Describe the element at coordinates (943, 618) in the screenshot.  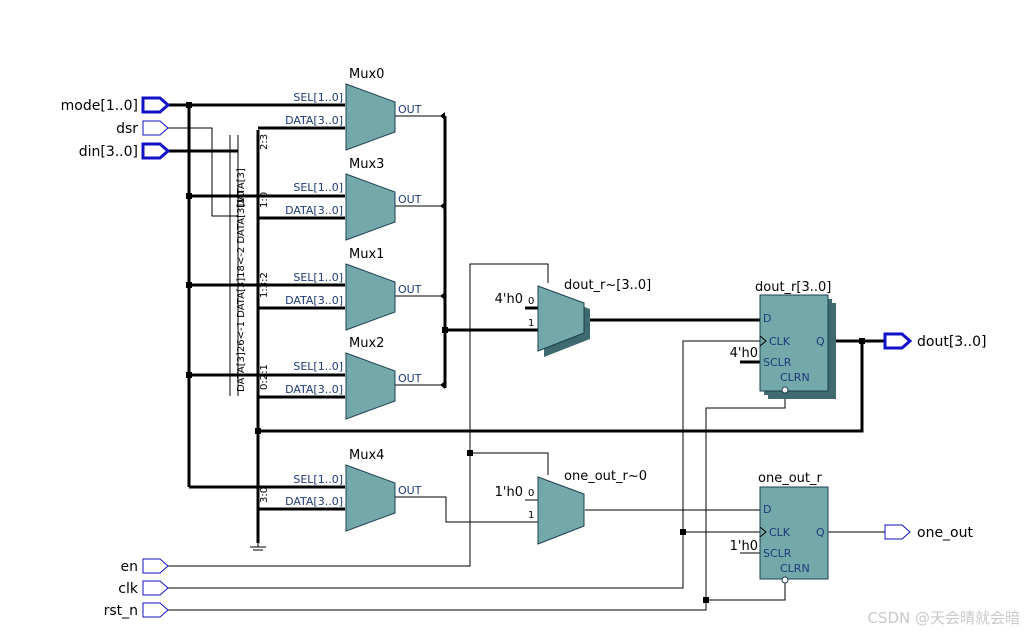
I see `watermark: CSDN @天会晴就会暗` at that location.